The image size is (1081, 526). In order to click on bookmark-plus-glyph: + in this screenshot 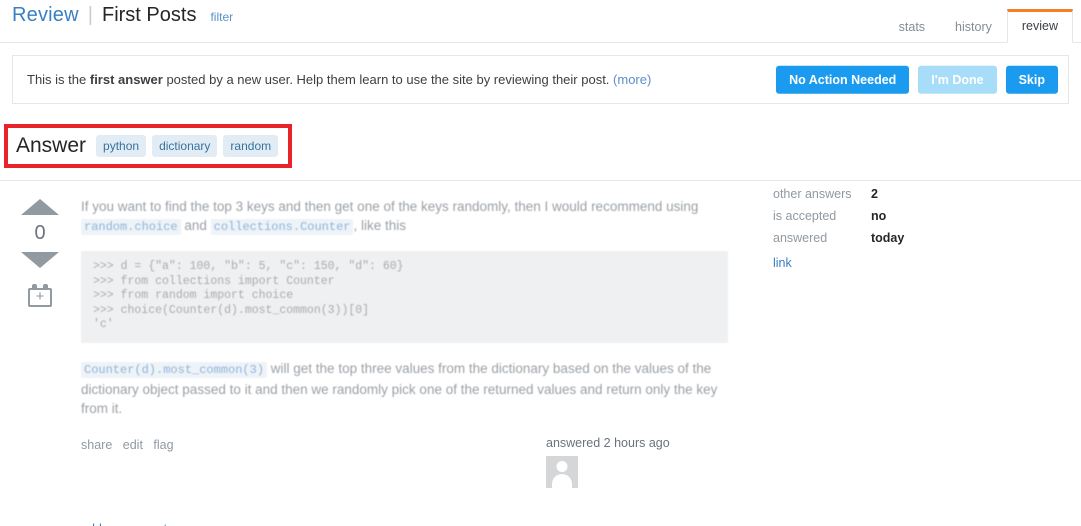, I will do `click(40, 296)`.